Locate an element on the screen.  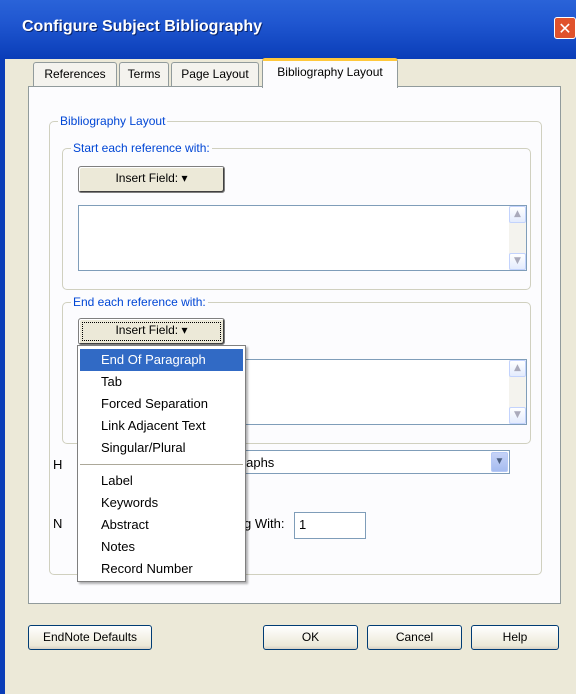
menu-item-keywords: Keywords is located at coordinates (161, 503).